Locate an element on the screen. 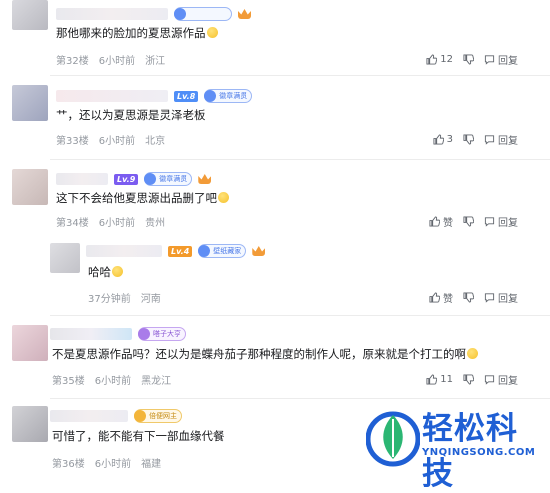 The width and height of the screenshot is (550, 493). watermark-url: YNQINGSONG.COM is located at coordinates (479, 452).